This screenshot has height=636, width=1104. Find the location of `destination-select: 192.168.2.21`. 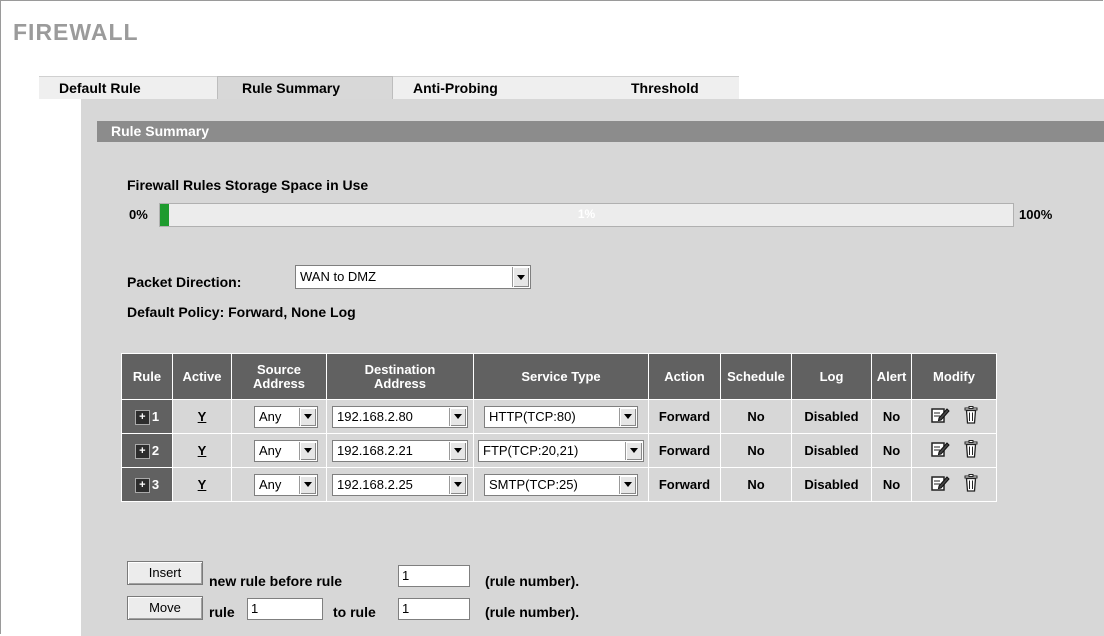

destination-select: 192.168.2.21 is located at coordinates (400, 450).